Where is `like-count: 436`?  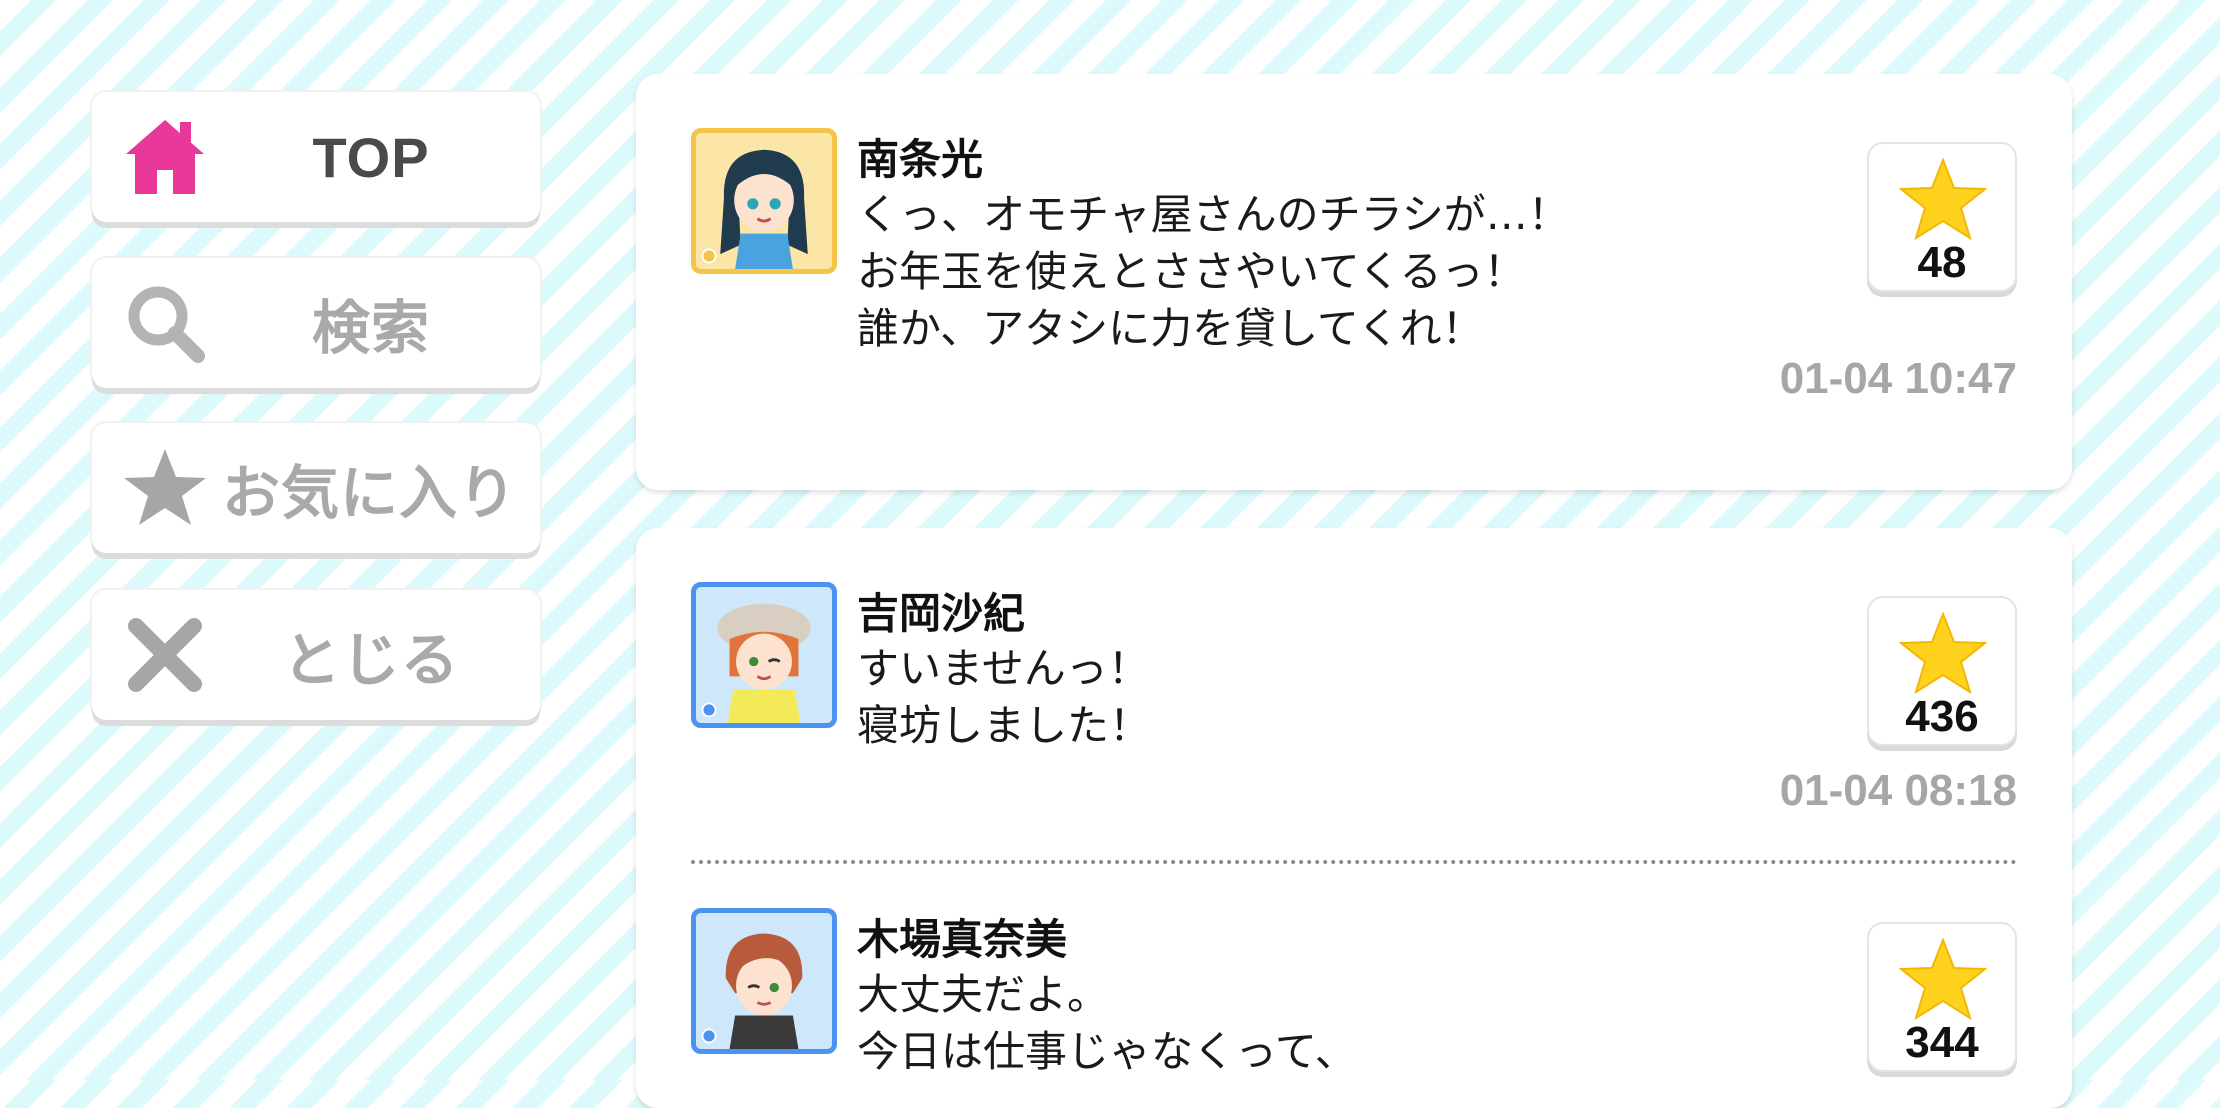 like-count: 436 is located at coordinates (1942, 716).